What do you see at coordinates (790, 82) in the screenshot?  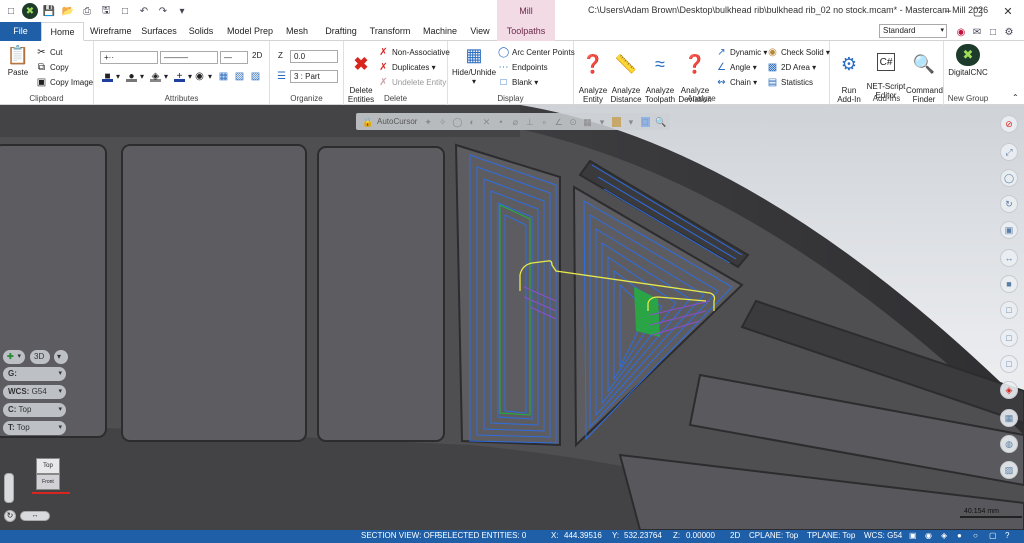 I see `statistics-button: ▤ Statistics` at bounding box center [790, 82].